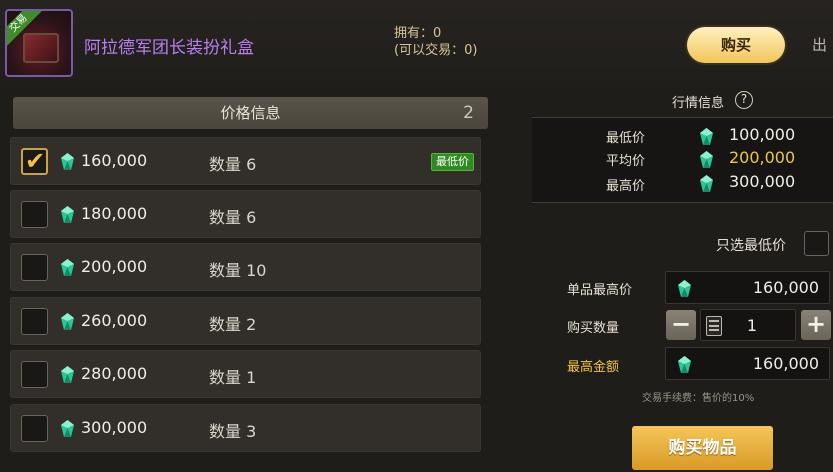 The width and height of the screenshot is (833, 472). Describe the element at coordinates (744, 100) in the screenshot. I see `help-icon: ?` at that location.